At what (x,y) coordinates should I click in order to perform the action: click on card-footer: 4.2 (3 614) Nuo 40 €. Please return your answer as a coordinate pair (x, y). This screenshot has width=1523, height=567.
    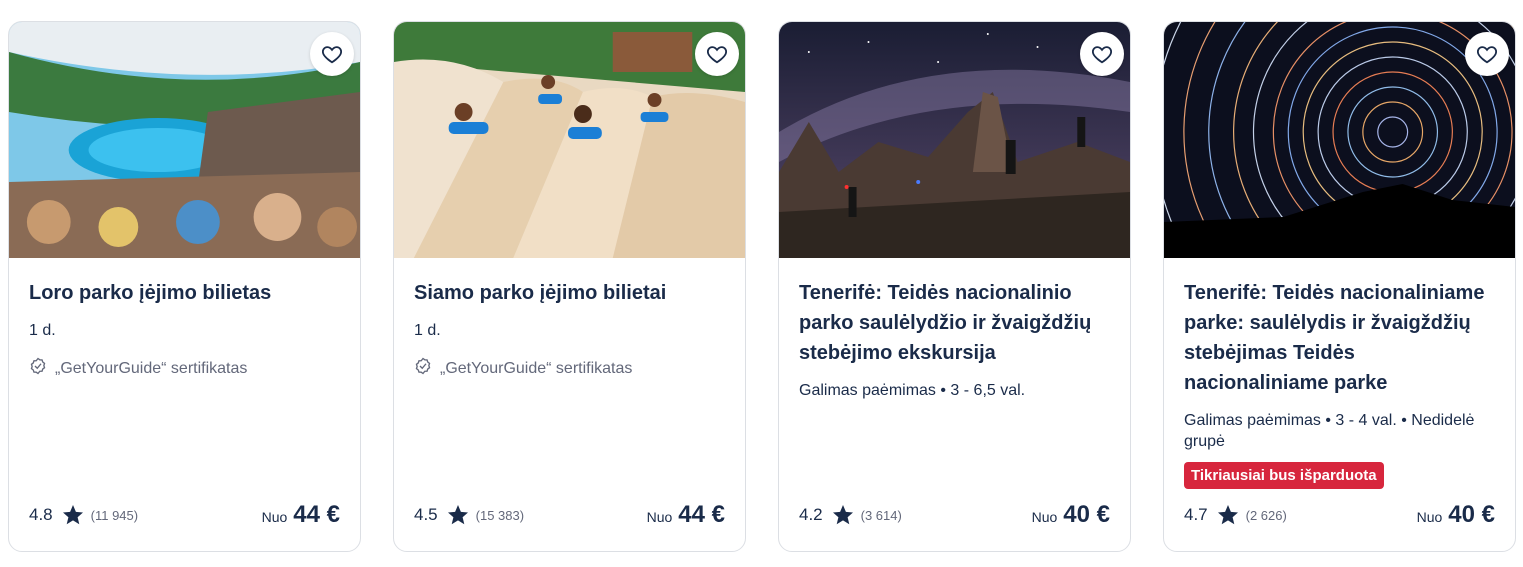
    Looking at the image, I should click on (954, 515).